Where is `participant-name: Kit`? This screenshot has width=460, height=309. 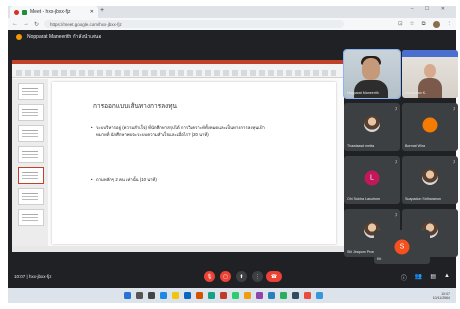
participant-name: Kit is located at coordinates (379, 259).